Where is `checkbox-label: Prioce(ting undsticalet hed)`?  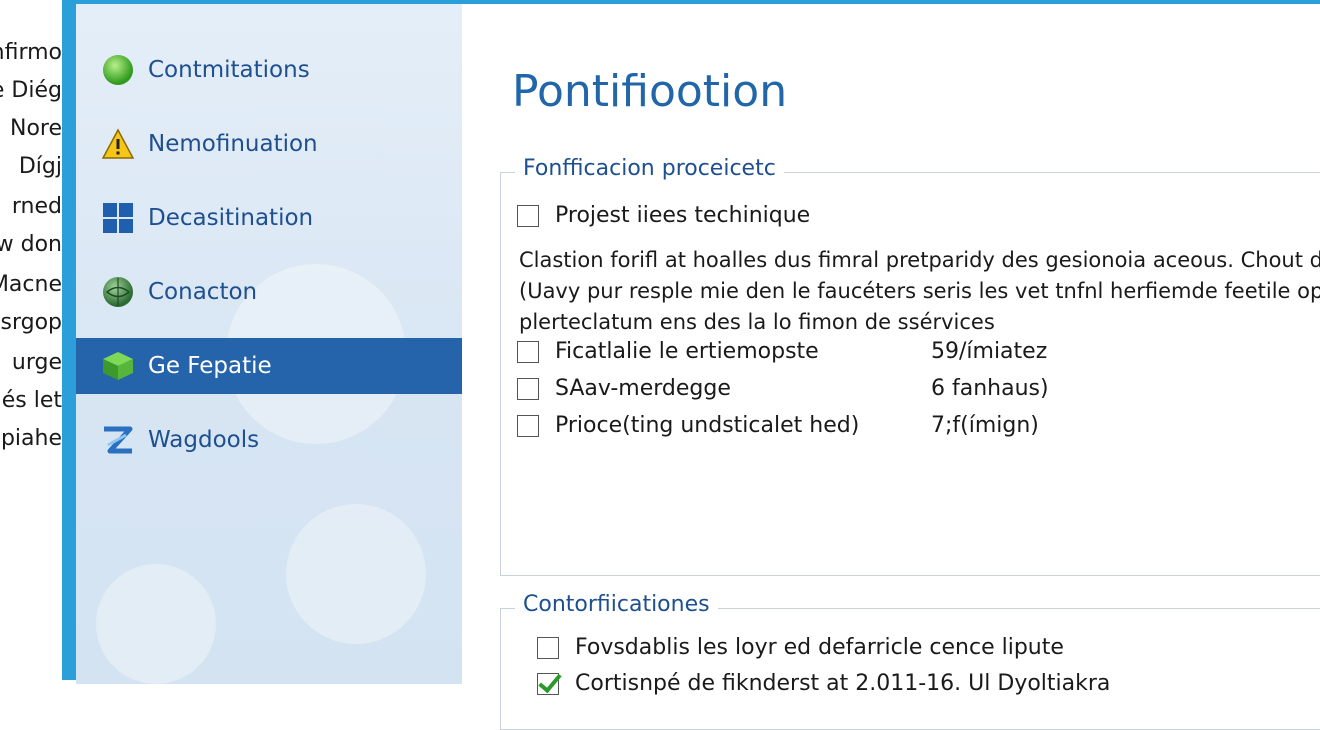 checkbox-label: Prioce(ting undsticalet hed) is located at coordinates (707, 425).